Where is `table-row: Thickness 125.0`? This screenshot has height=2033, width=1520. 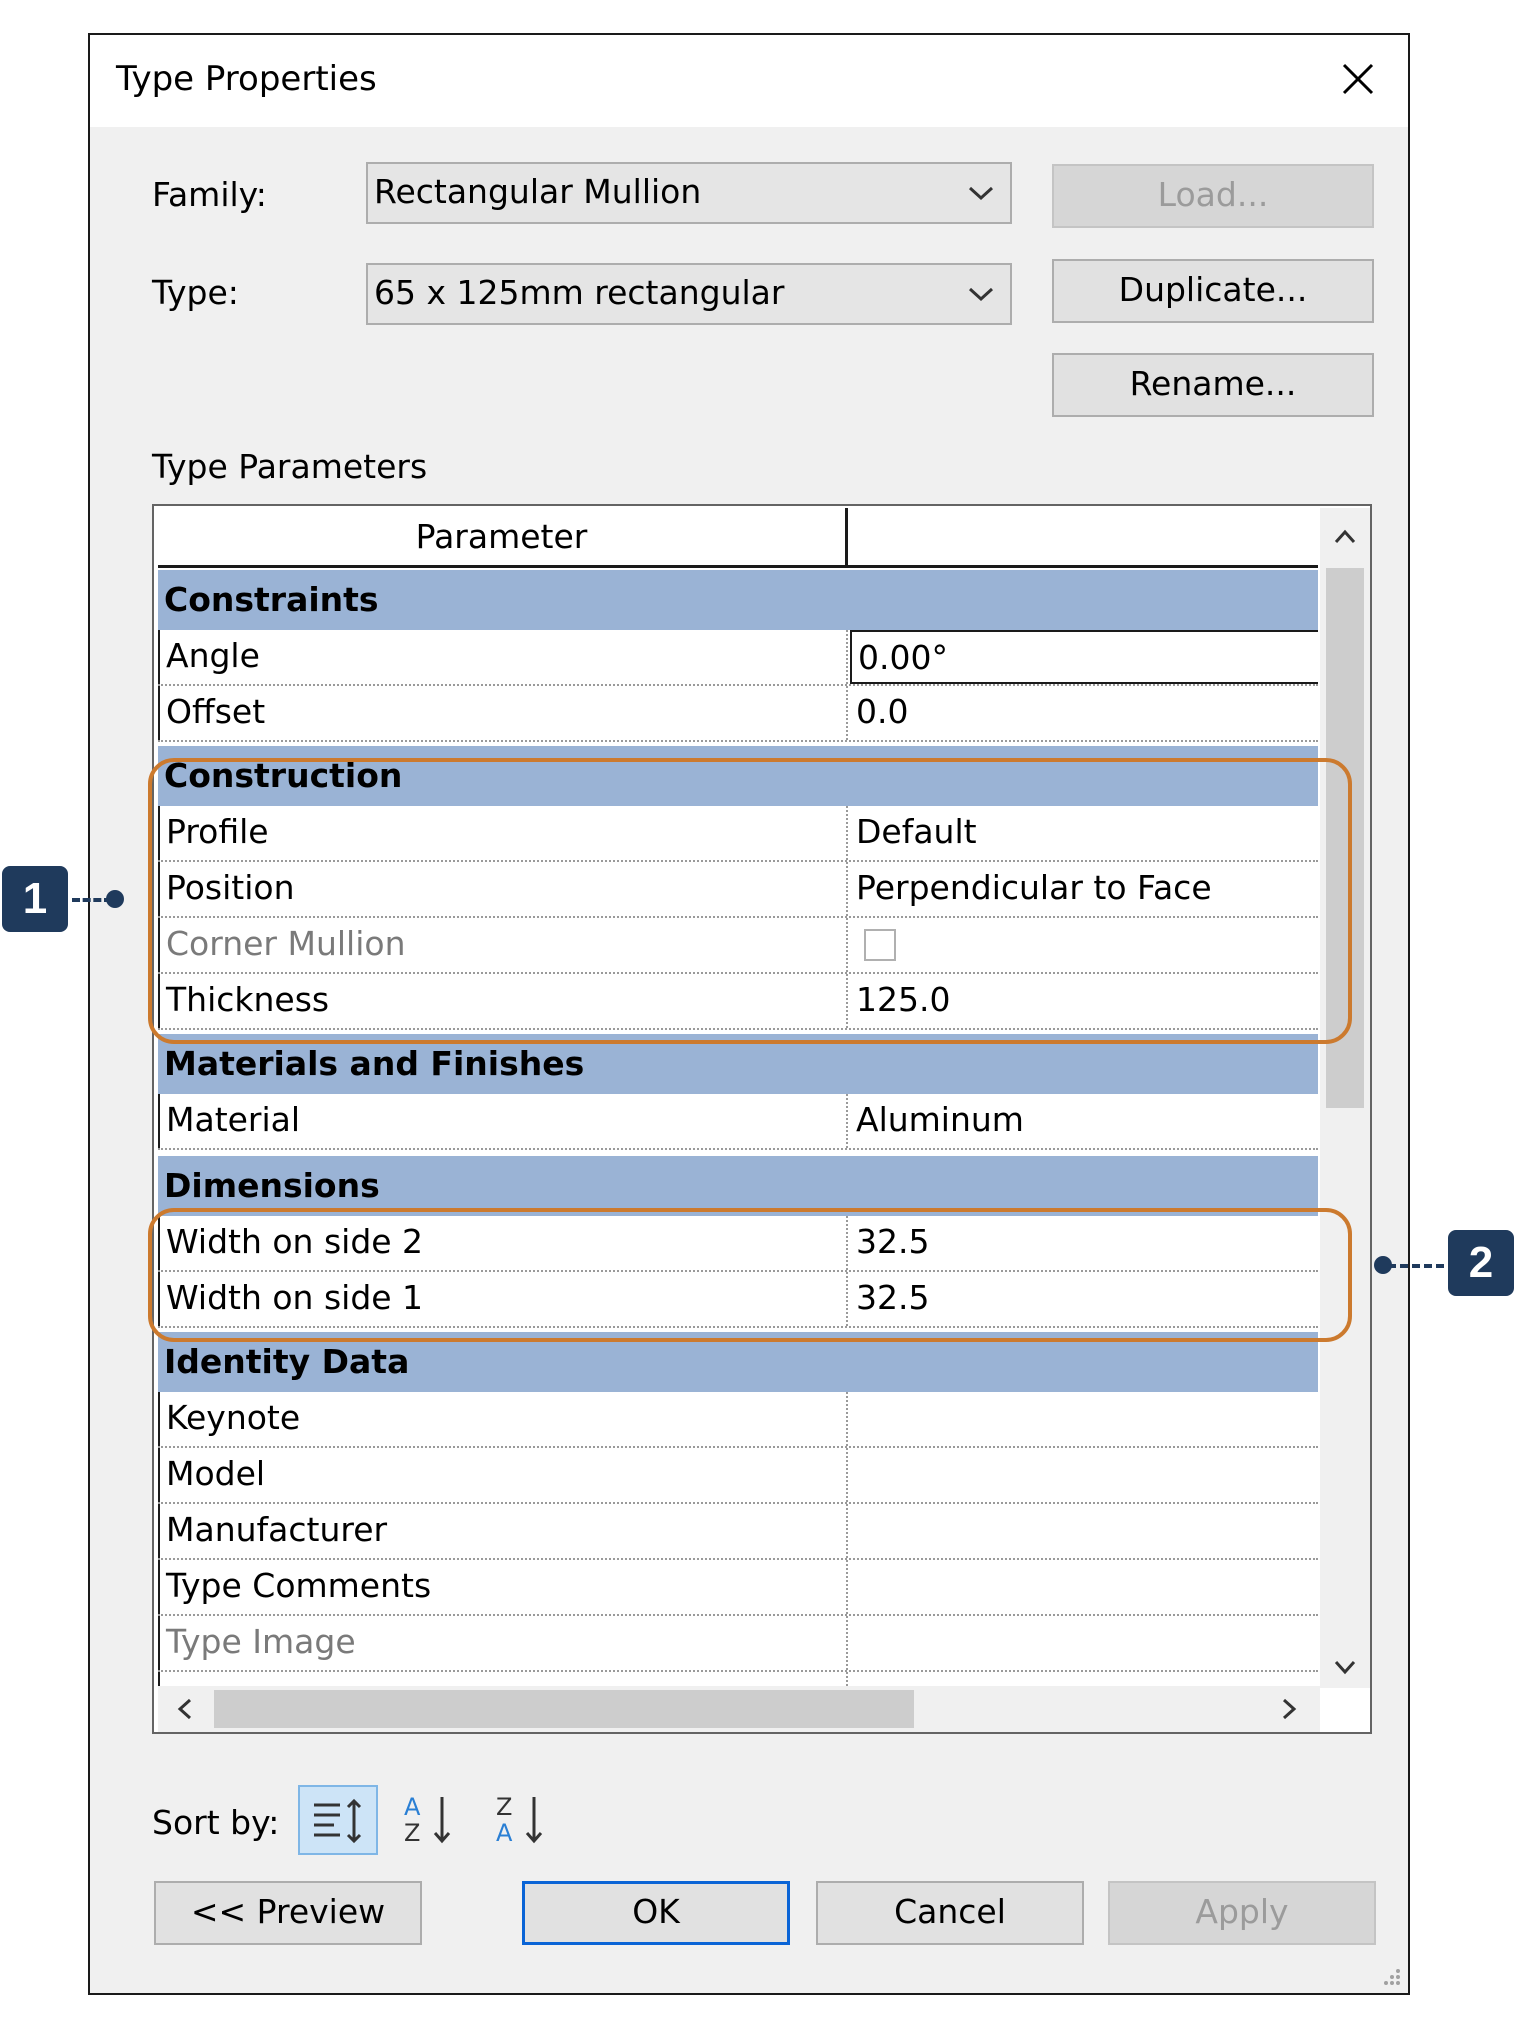
table-row: Thickness 125.0 is located at coordinates (738, 1002).